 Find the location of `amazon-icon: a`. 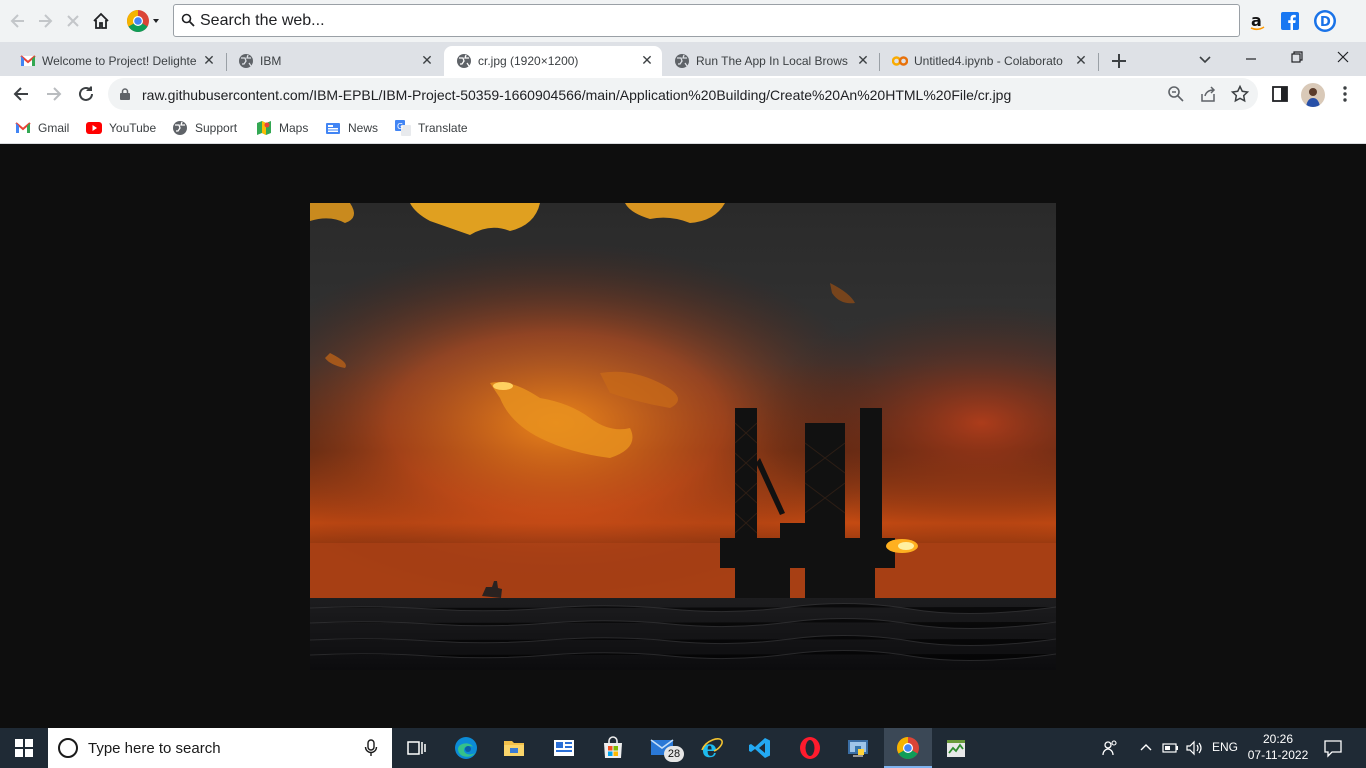

amazon-icon: a is located at coordinates (1258, 21).